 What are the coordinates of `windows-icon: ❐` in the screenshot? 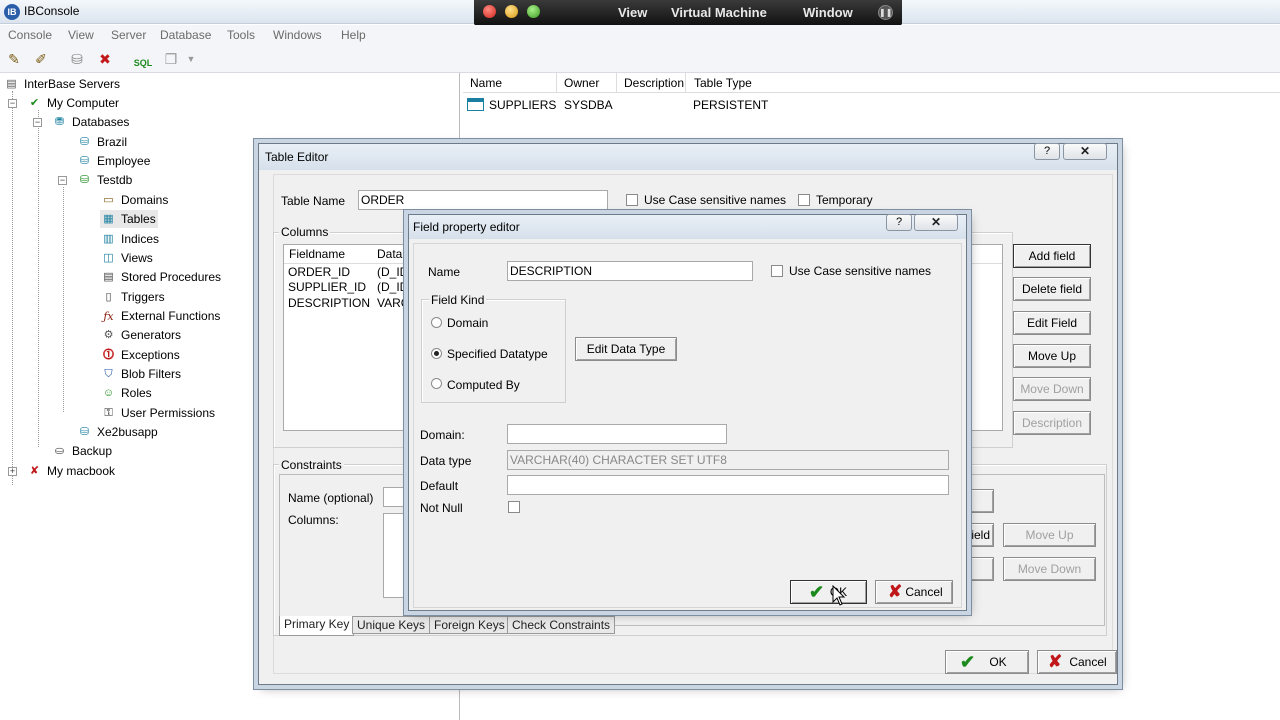 It's located at (171, 59).